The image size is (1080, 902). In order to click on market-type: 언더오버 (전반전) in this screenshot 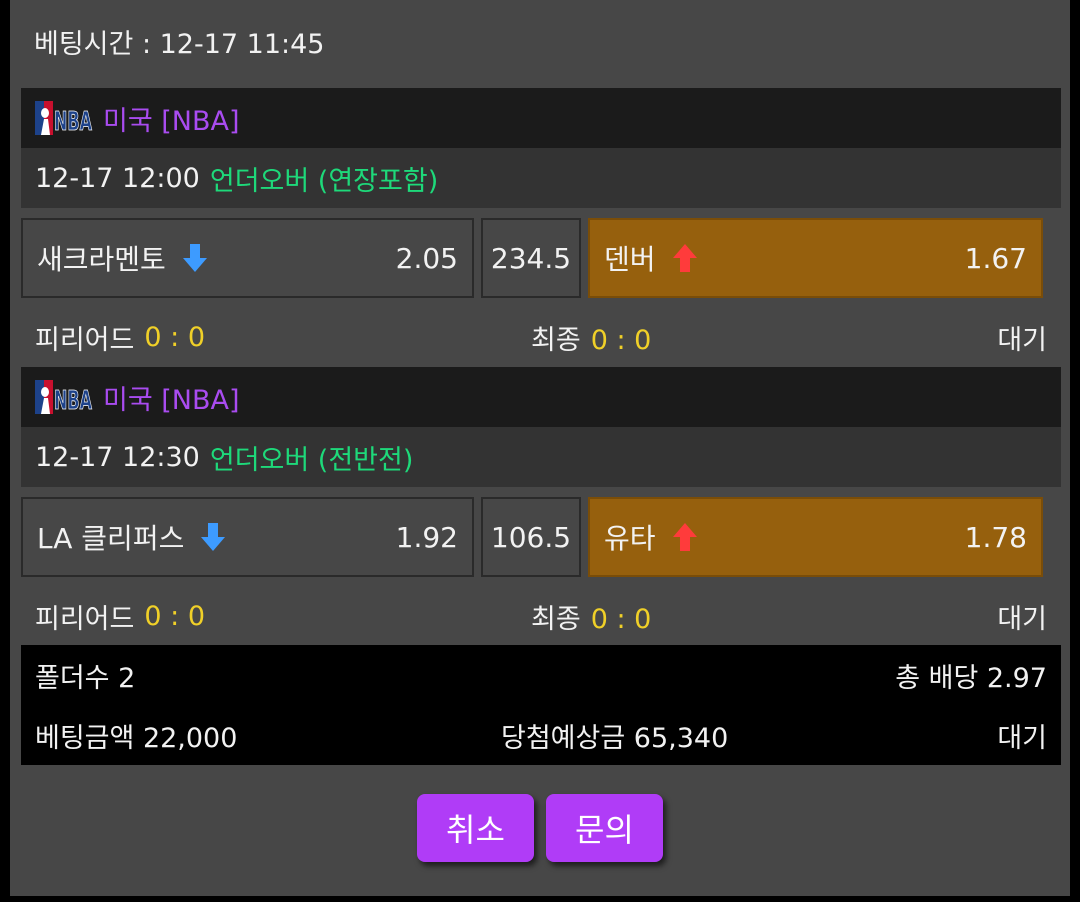, I will do `click(311, 460)`.